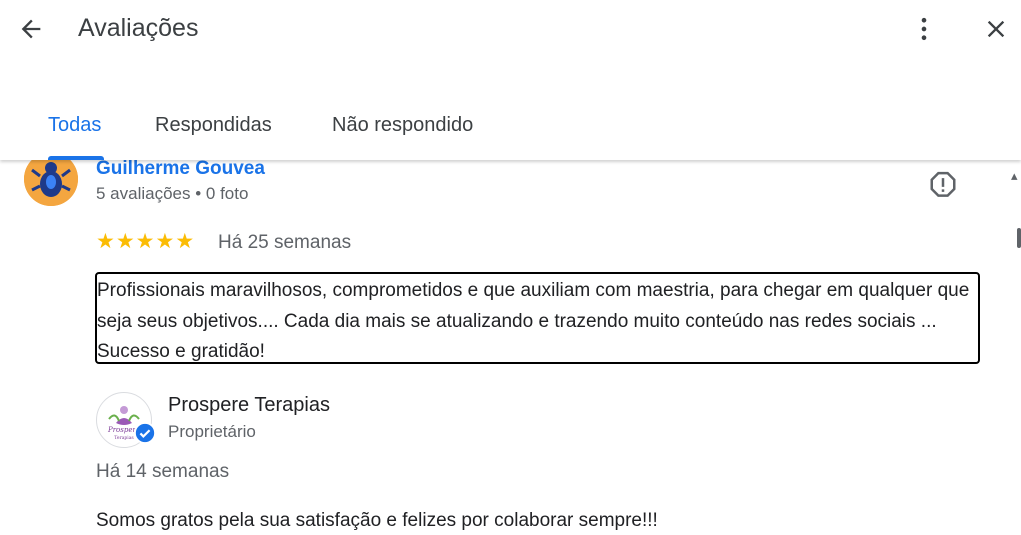 The width and height of the screenshot is (1021, 535). I want to click on page-title: Avaliações, so click(138, 28).